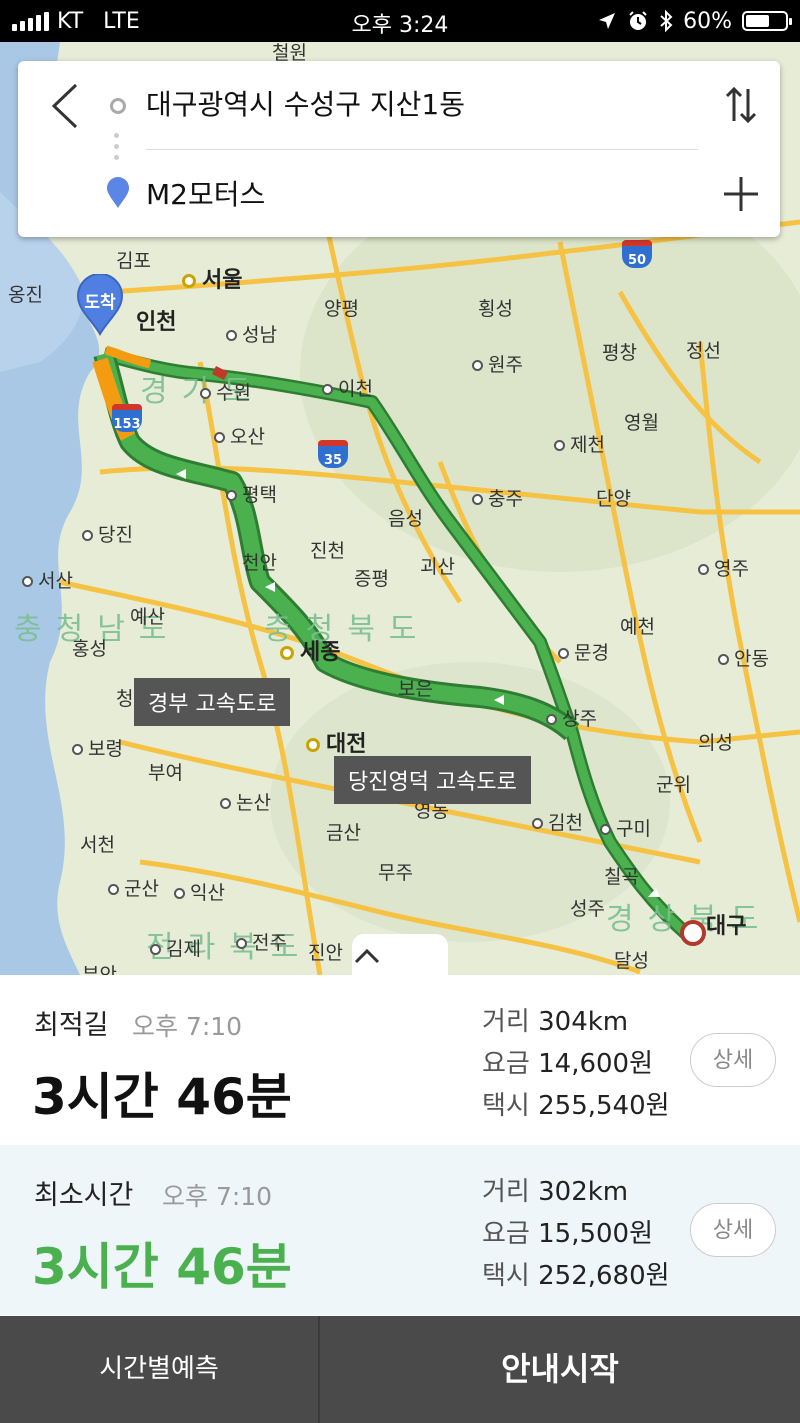 The image size is (800, 1423). I want to click on city-label-seoul: 서울, so click(212, 278).